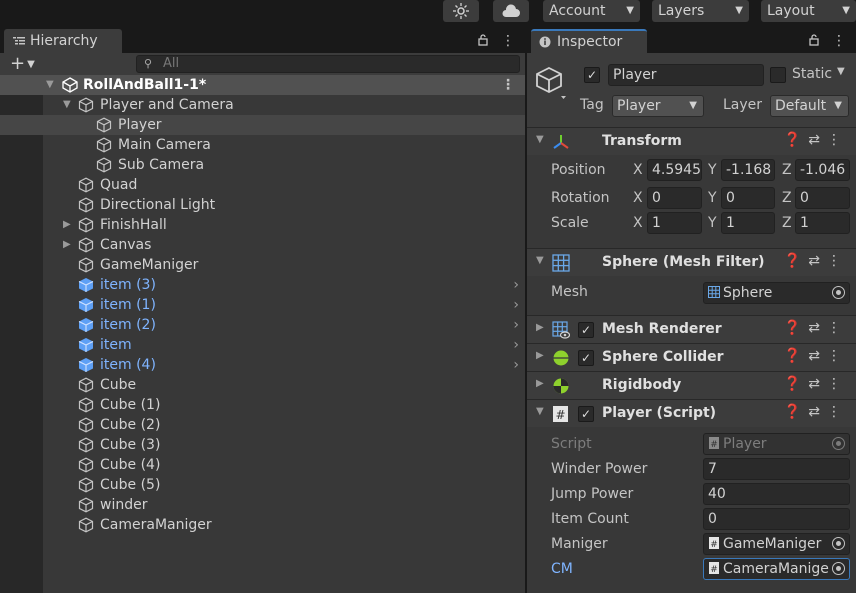  Describe the element at coordinates (691, 357) in the screenshot. I see `sphere-collider-component-header: ▶ ✓ Sphere Collider ❓⇄⋮` at that location.